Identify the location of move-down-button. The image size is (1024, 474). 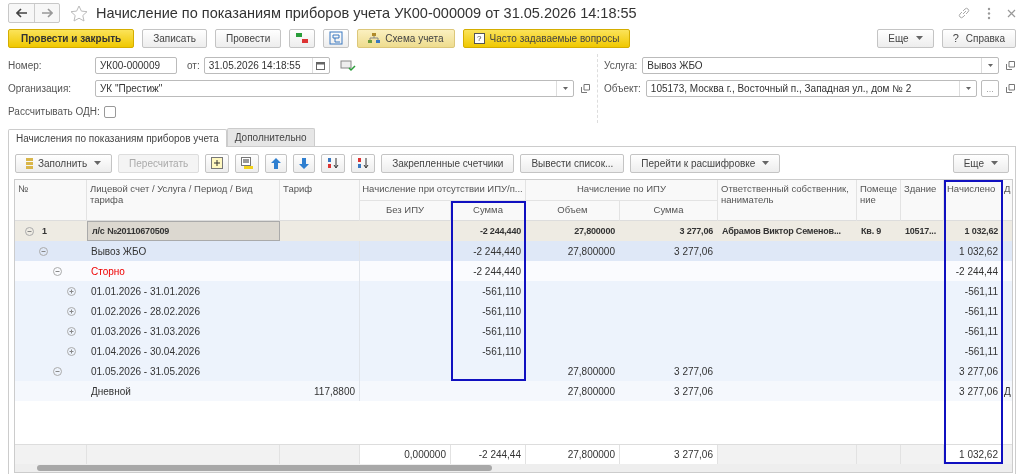
(304, 163).